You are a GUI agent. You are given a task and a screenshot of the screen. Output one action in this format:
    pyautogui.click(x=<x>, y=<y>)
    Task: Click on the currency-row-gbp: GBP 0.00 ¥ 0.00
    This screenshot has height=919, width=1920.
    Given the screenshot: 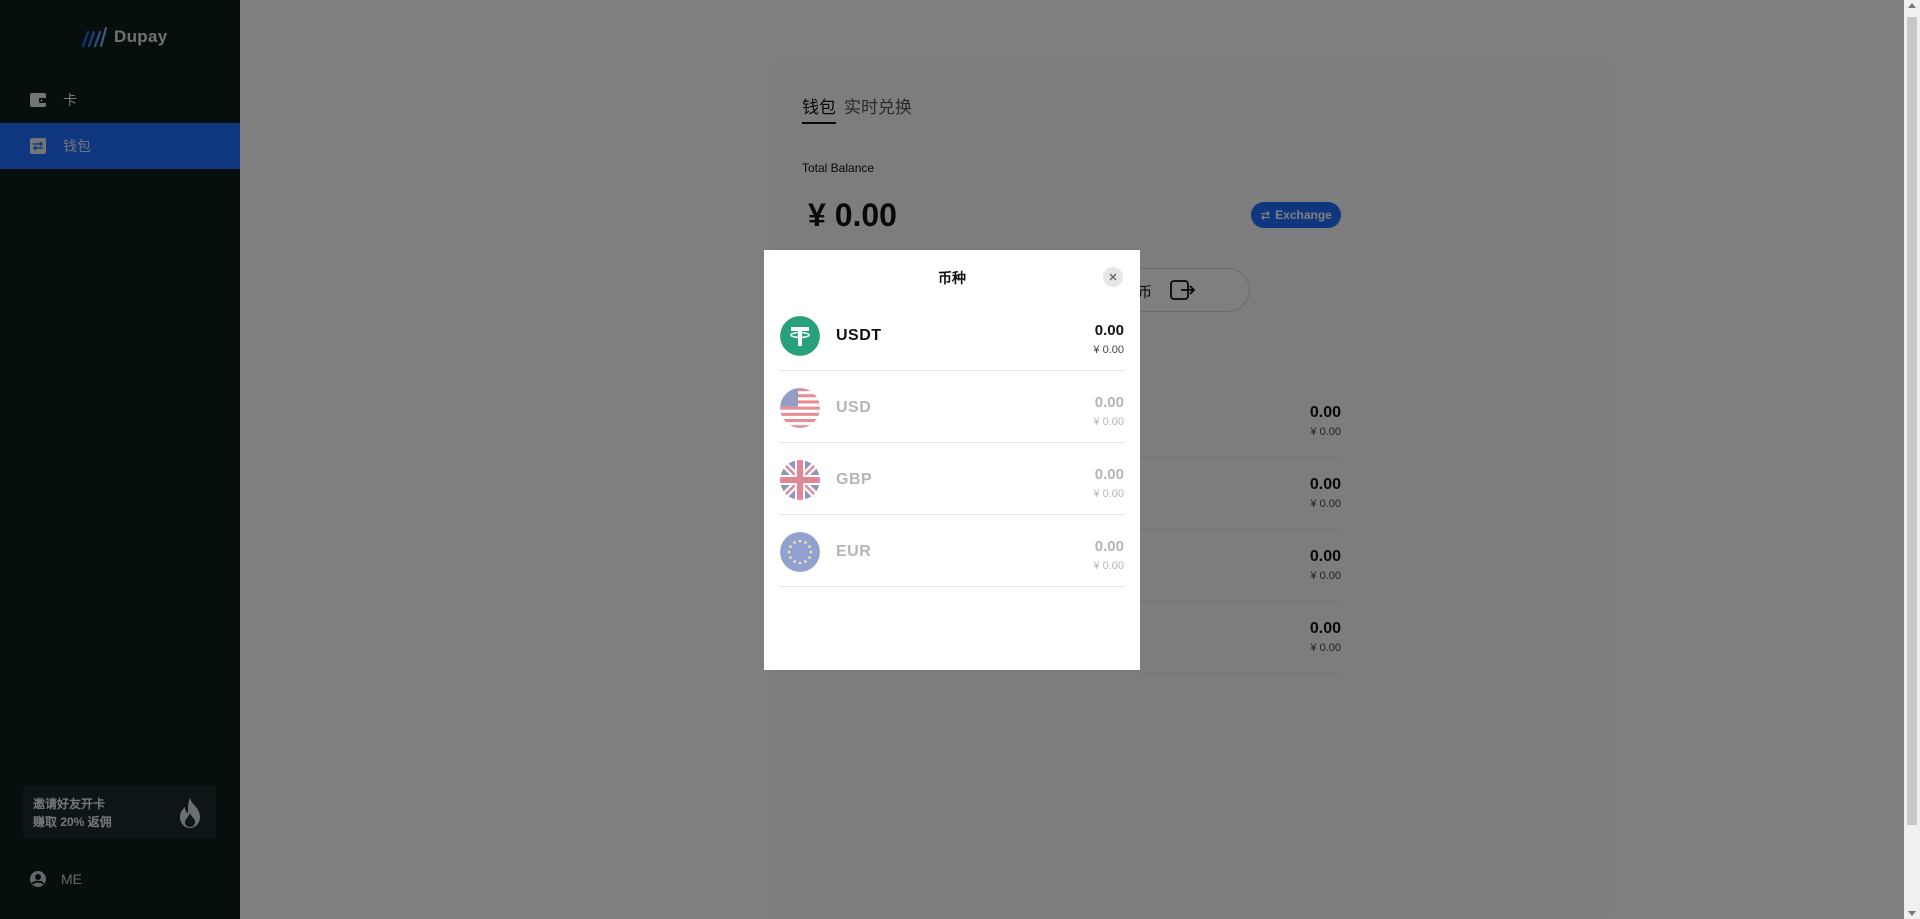 What is the action you would take?
    pyautogui.click(x=952, y=479)
    